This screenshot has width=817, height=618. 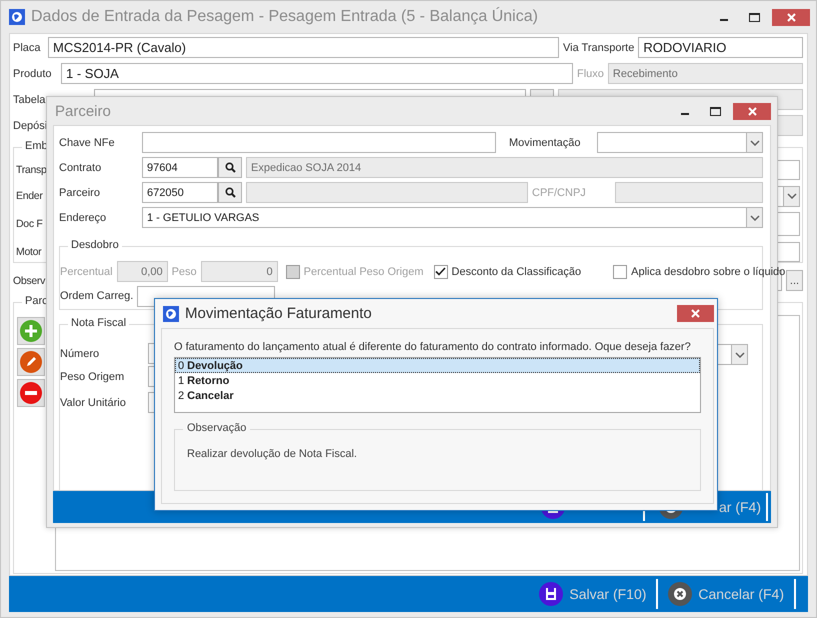 I want to click on group-title: Desdobro, so click(x=95, y=245).